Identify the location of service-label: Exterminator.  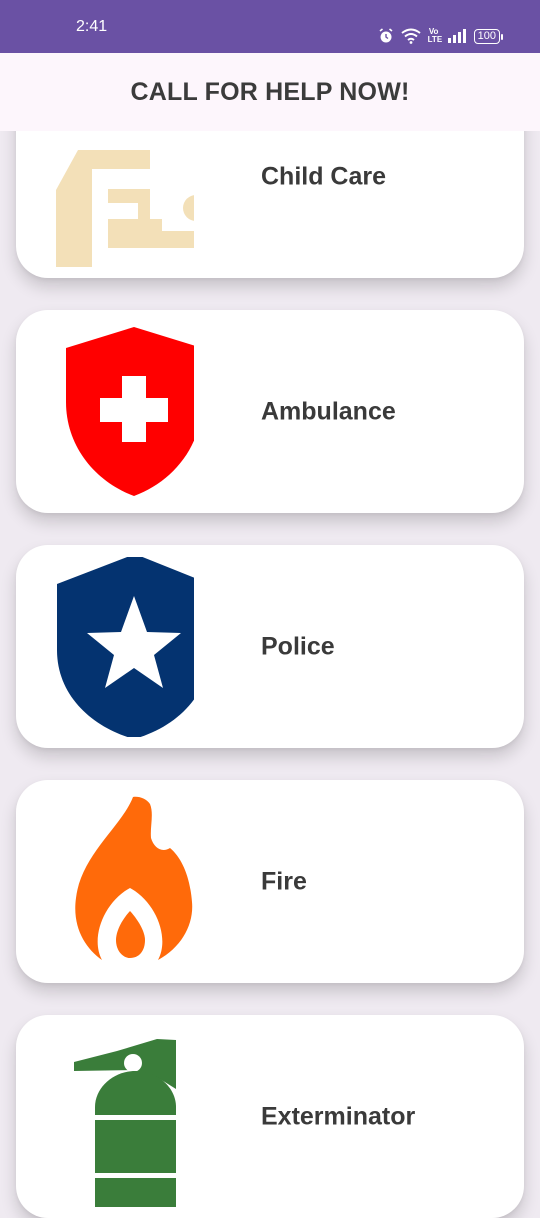
(338, 1116).